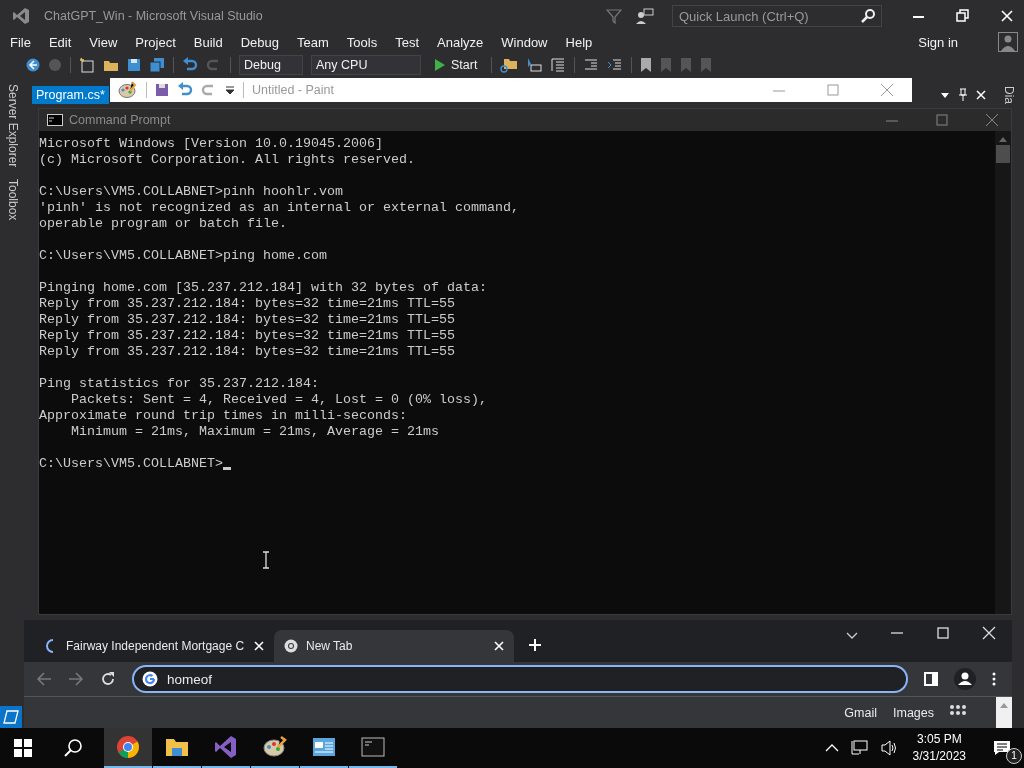 The width and height of the screenshot is (1024, 768). Describe the element at coordinates (362, 42) in the screenshot. I see `menu-item: Tools` at that location.